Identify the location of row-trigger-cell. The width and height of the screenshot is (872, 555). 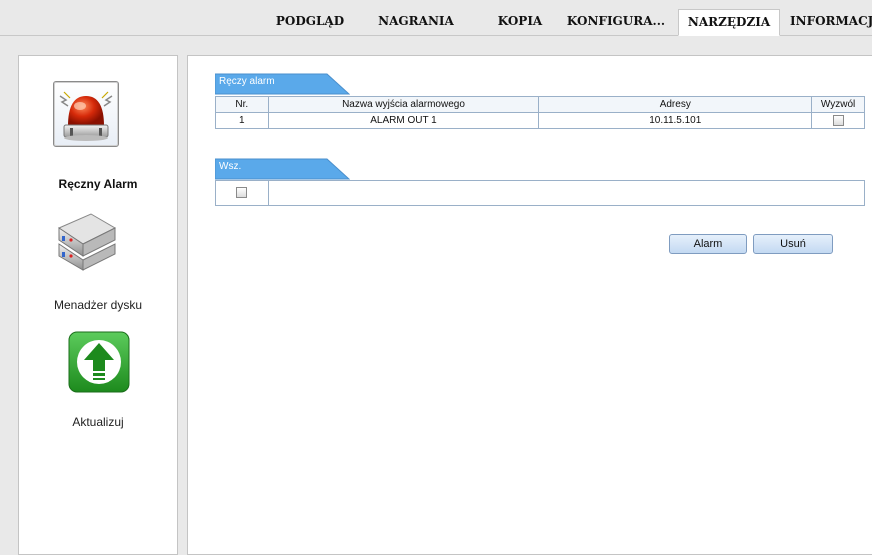
(838, 120).